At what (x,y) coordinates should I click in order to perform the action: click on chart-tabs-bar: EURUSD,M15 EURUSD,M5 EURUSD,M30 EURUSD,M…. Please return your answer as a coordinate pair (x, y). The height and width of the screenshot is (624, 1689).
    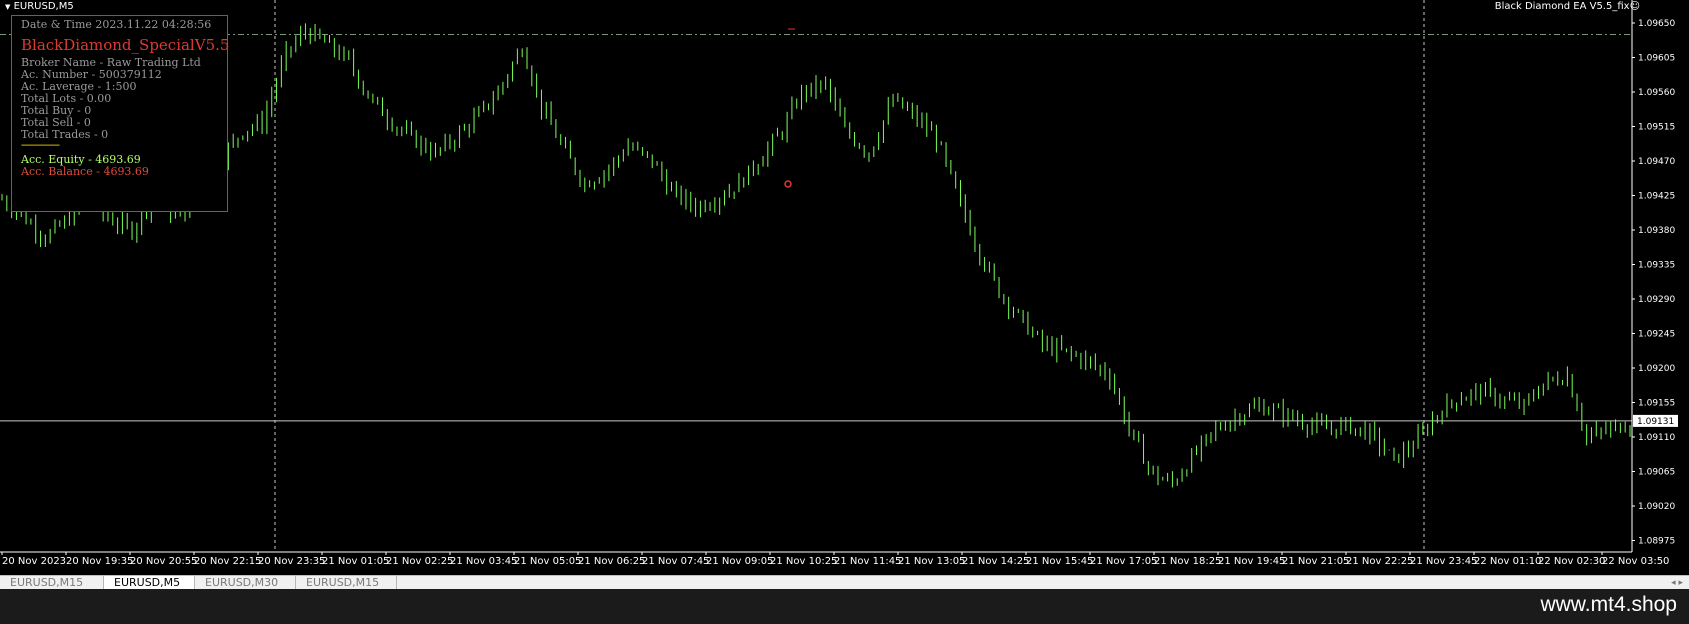
    Looking at the image, I should click on (844, 582).